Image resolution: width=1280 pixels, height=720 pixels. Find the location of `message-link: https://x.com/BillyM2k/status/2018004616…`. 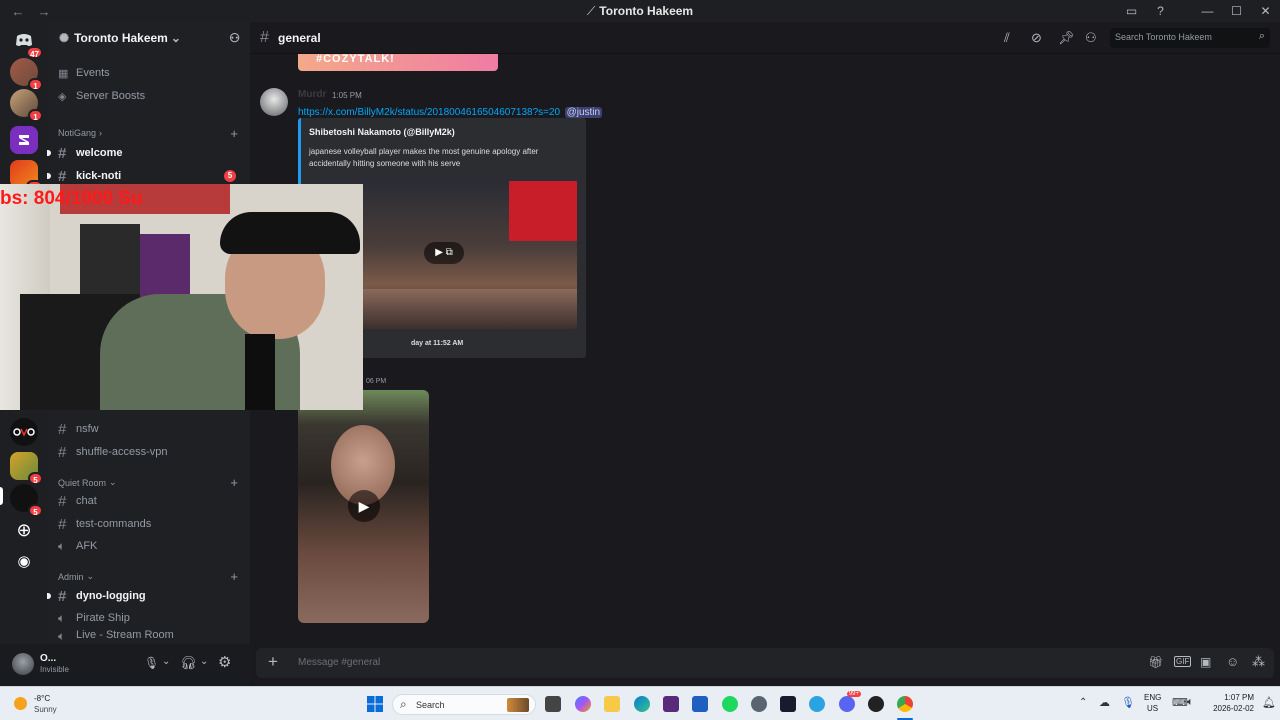

message-link: https://x.com/BillyM2k/status/2018004616… is located at coordinates (429, 112).